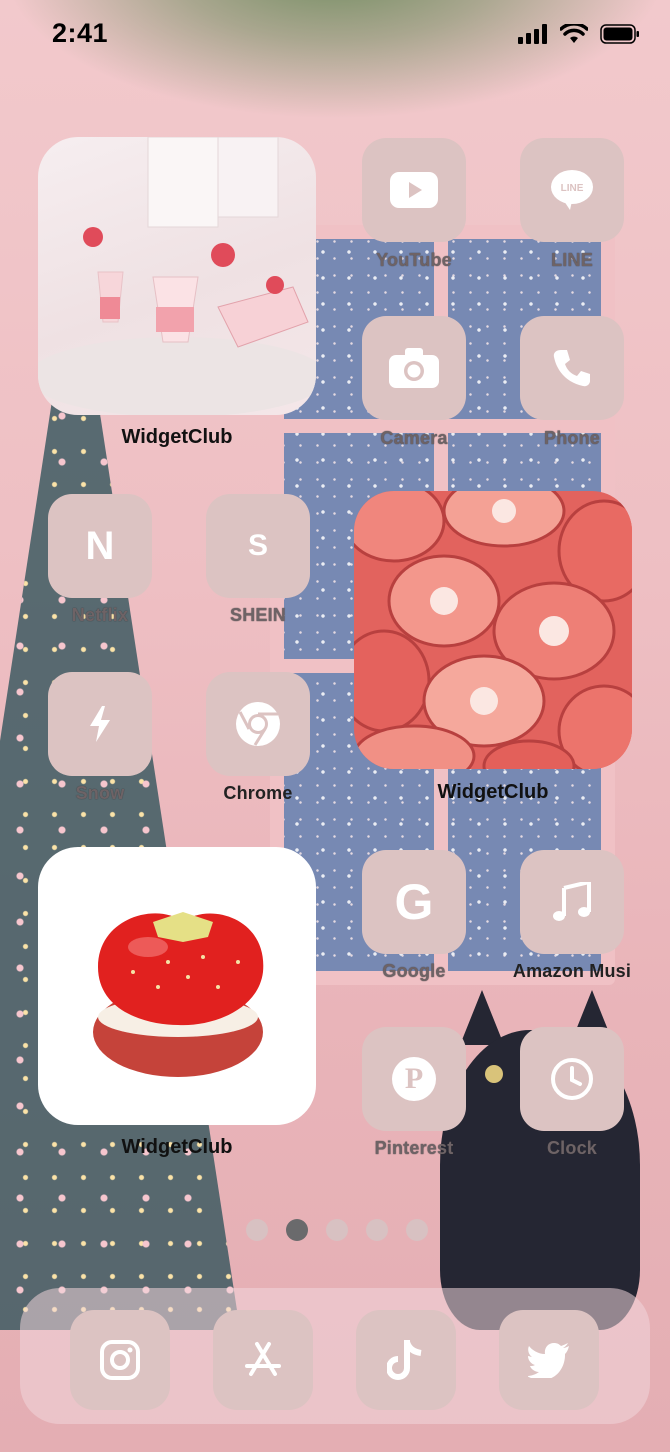 The image size is (670, 1452). What do you see at coordinates (258, 793) in the screenshot?
I see `app-label-chrome: Chrome` at bounding box center [258, 793].